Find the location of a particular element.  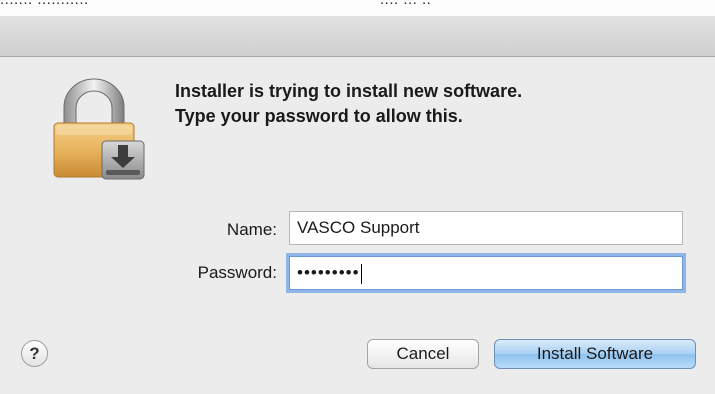

password-dots: ••••••••• is located at coordinates (328, 272).